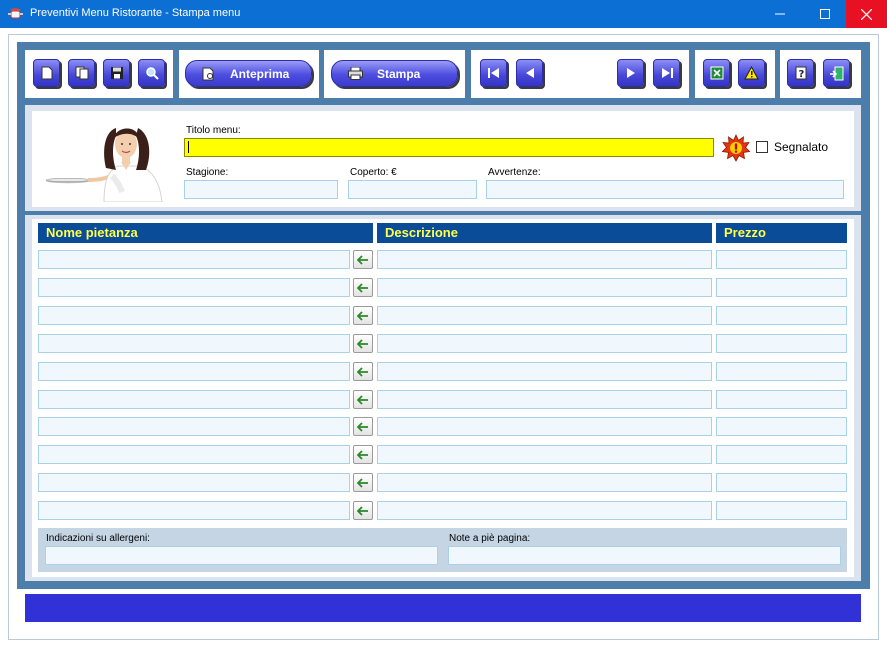 The image size is (887, 648). Describe the element at coordinates (544, 233) in the screenshot. I see `column-header-descrizione: Descrizione` at that location.